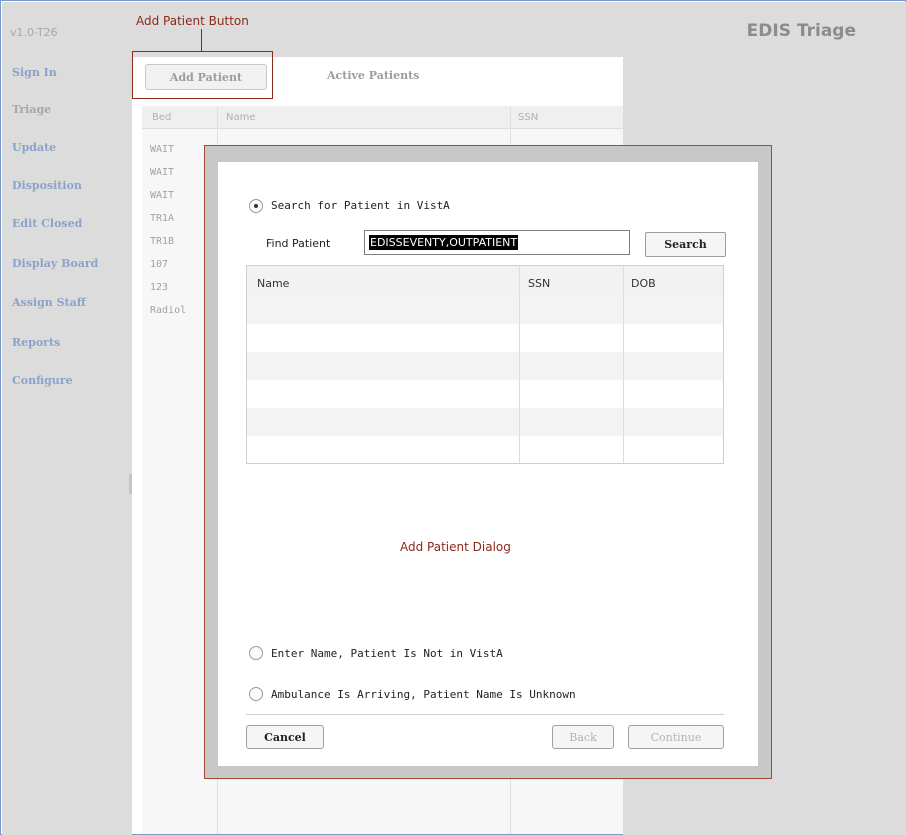 This screenshot has height=835, width=906. What do you see at coordinates (192, 21) in the screenshot?
I see `add-patient-button-callout: Add Patient Button` at bounding box center [192, 21].